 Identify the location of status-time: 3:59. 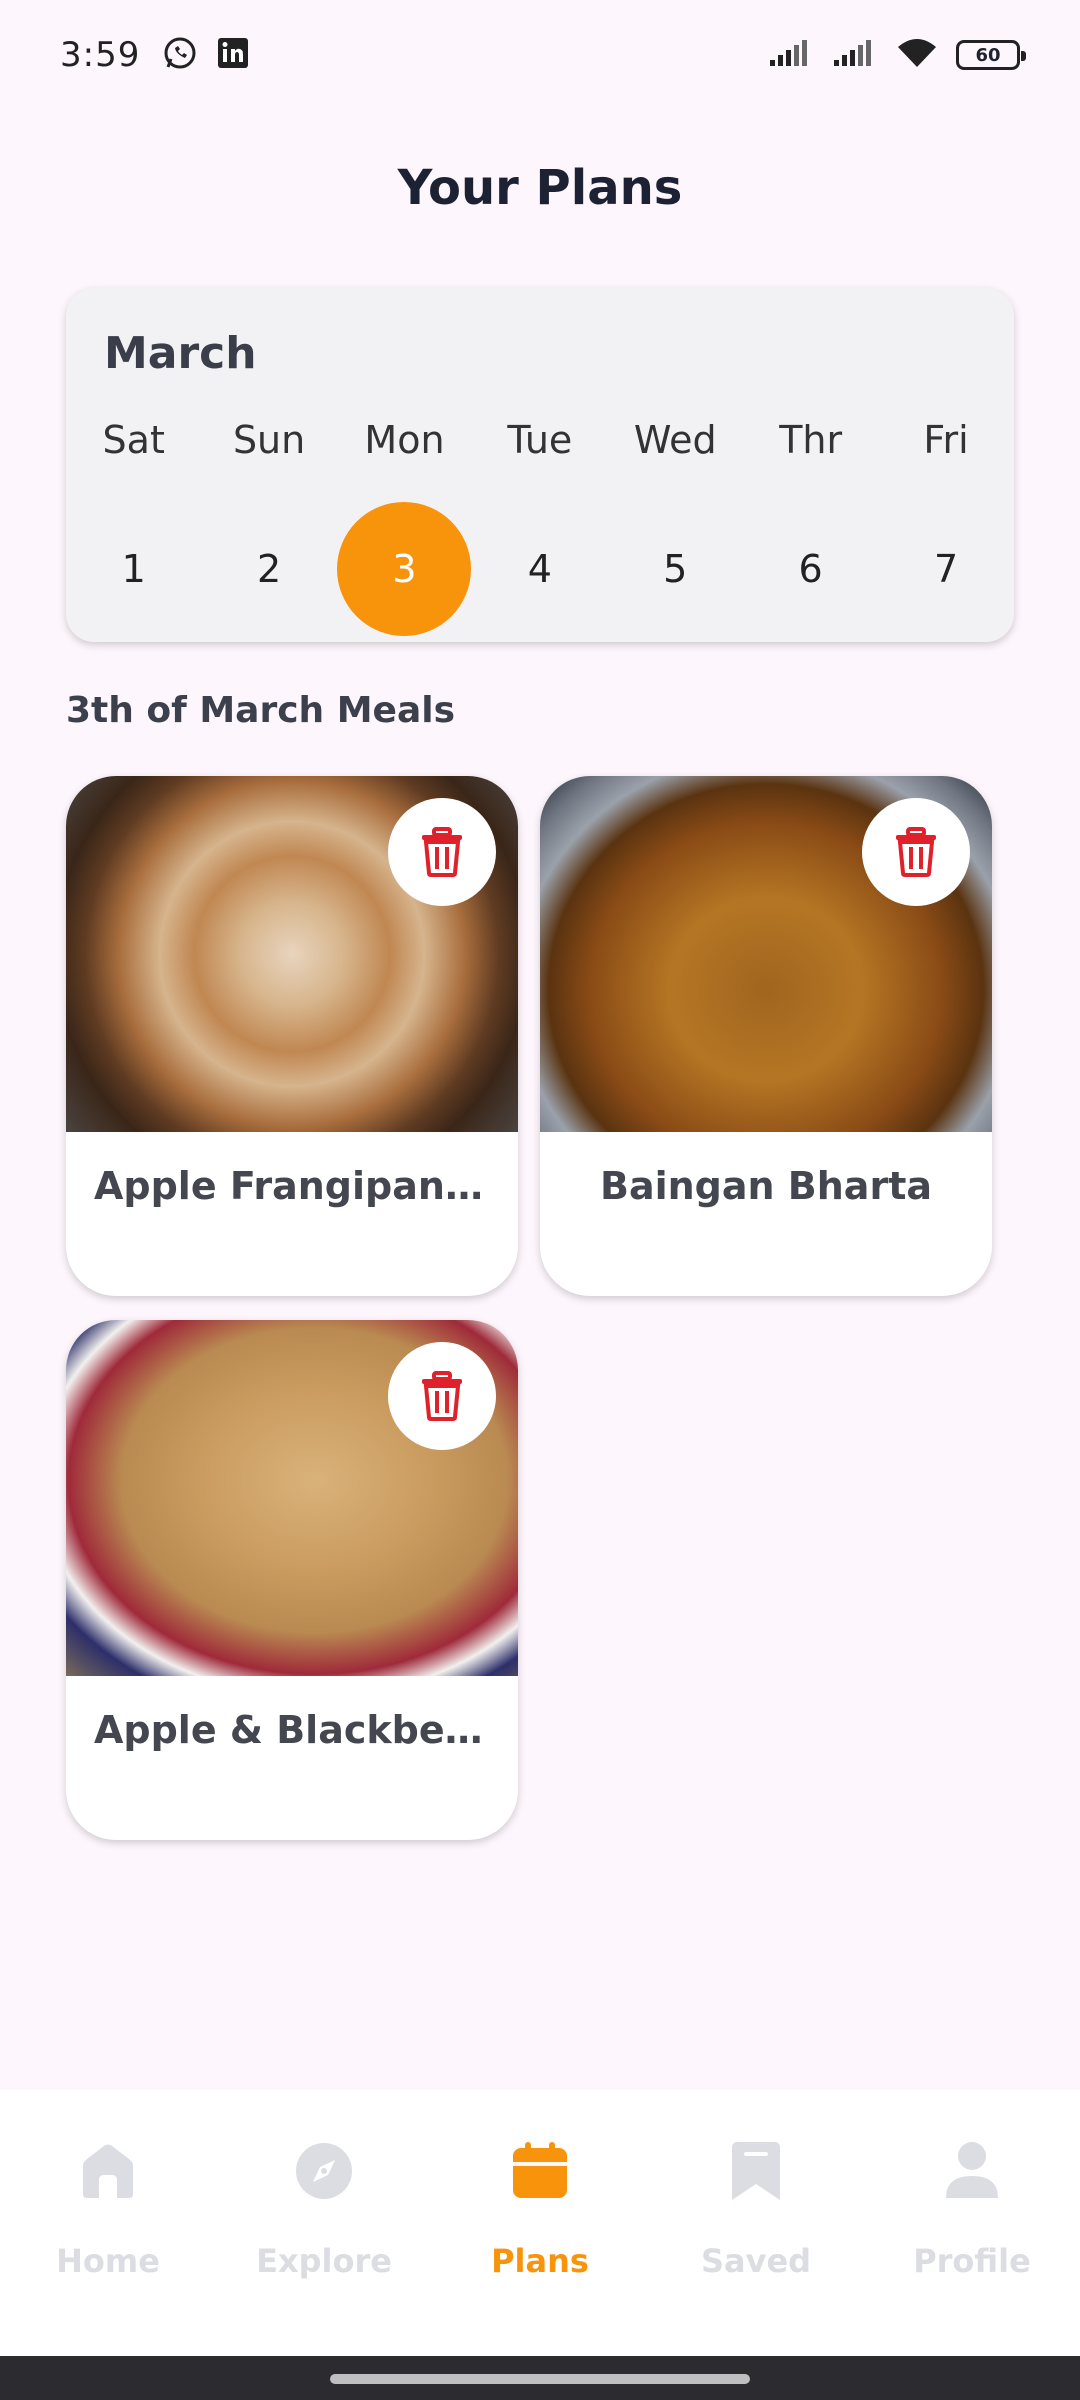
(100, 55).